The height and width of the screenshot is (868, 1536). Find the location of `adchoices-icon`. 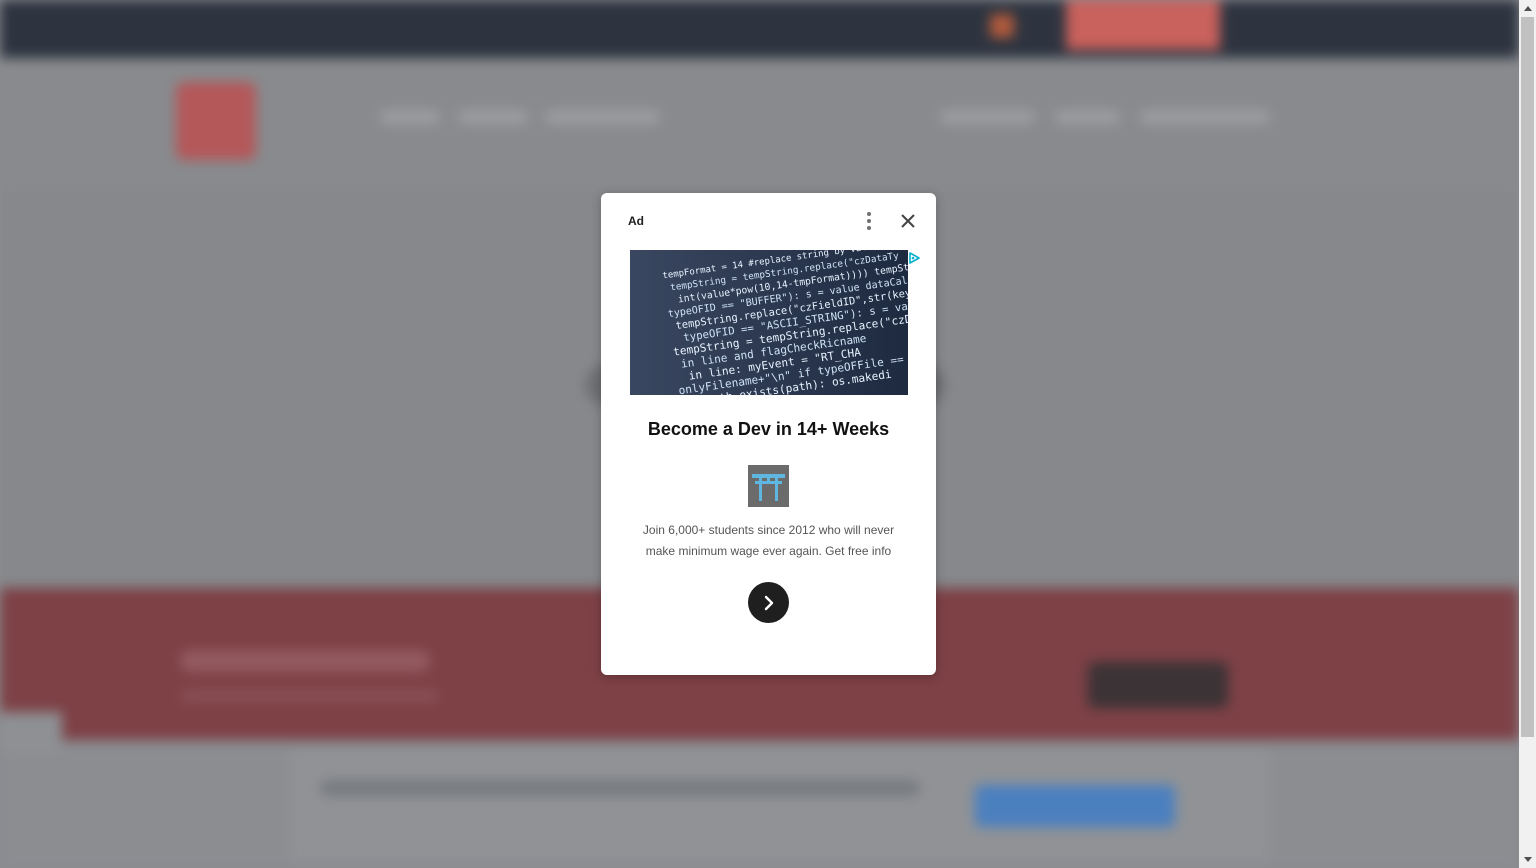

adchoices-icon is located at coordinates (914, 258).